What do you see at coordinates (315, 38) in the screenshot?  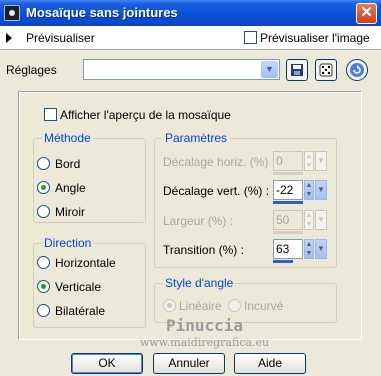 I see `preview-image-label: Prévisualiser l'image` at bounding box center [315, 38].